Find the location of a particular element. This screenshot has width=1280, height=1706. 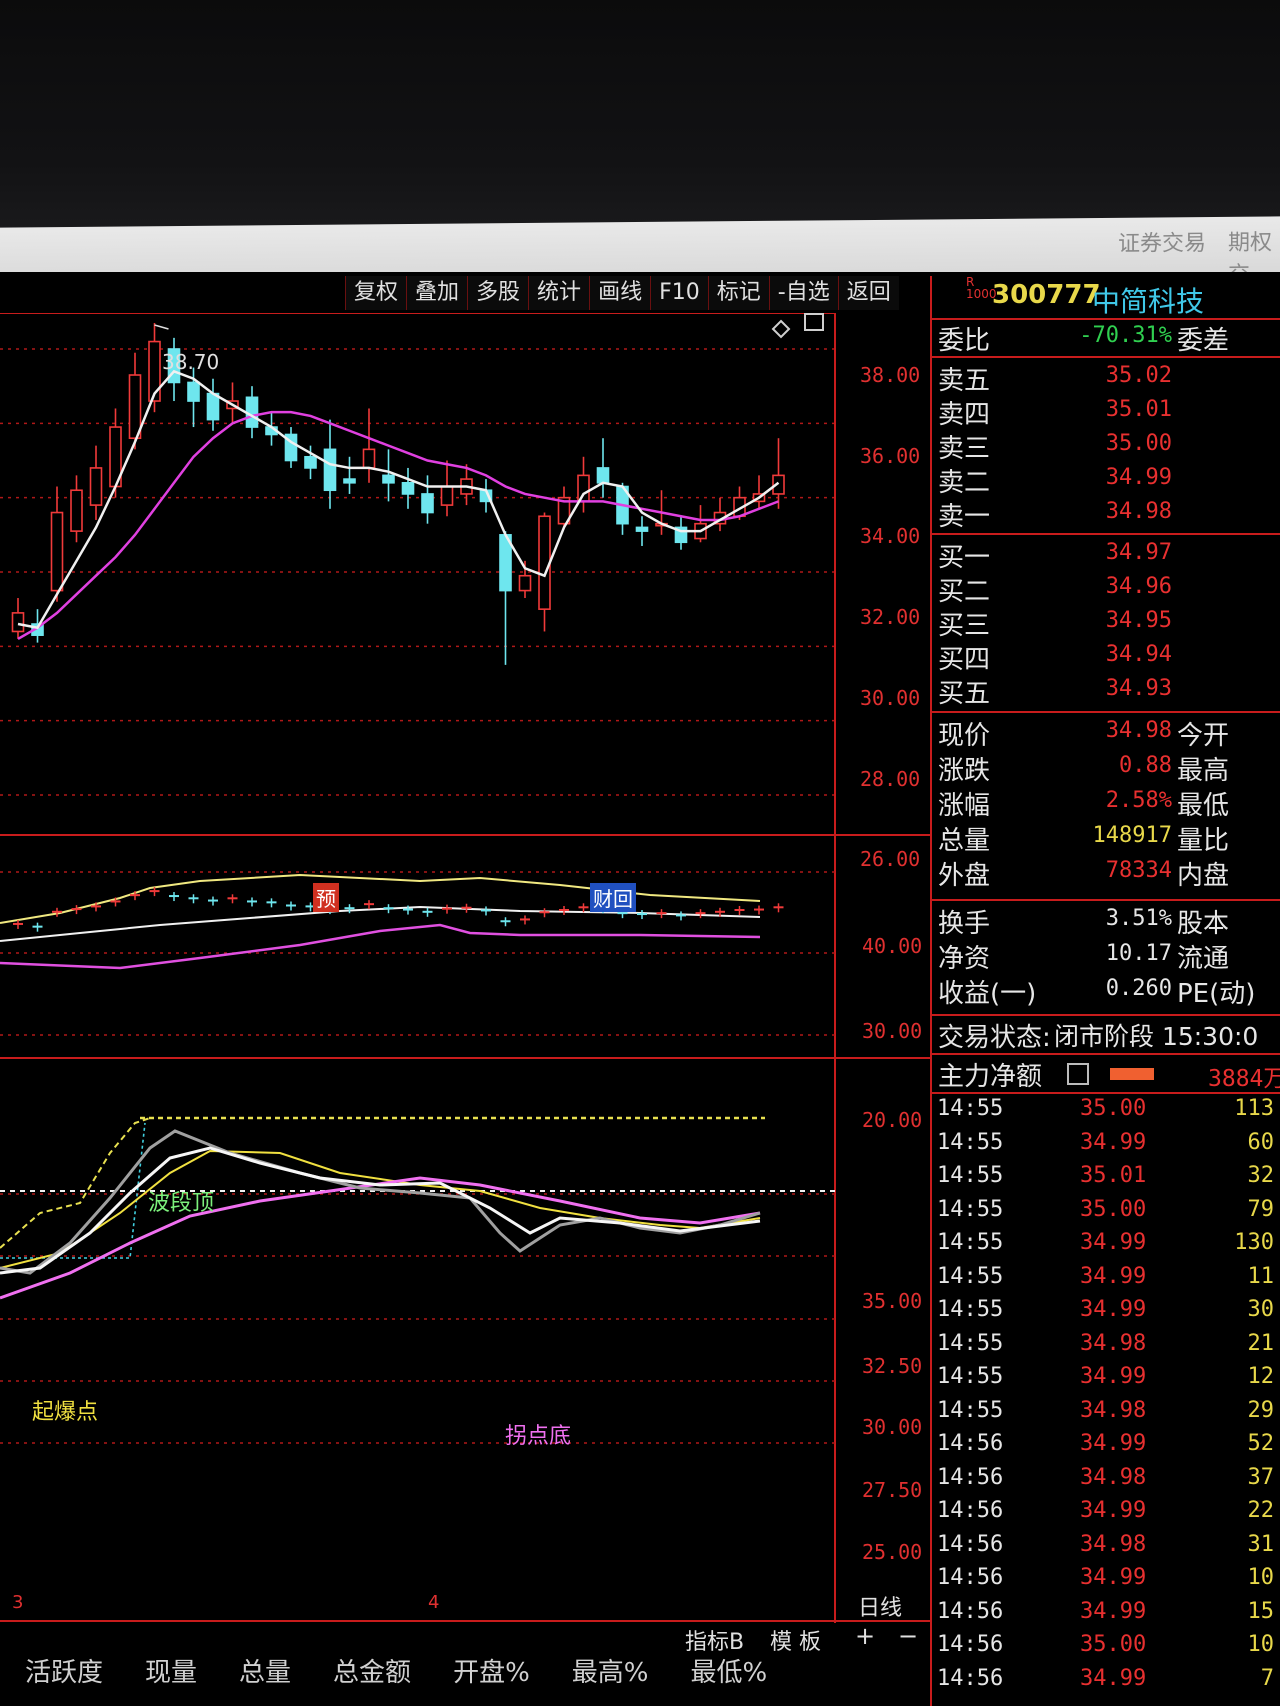

quote-value: 148917 is located at coordinates (1132, 835).